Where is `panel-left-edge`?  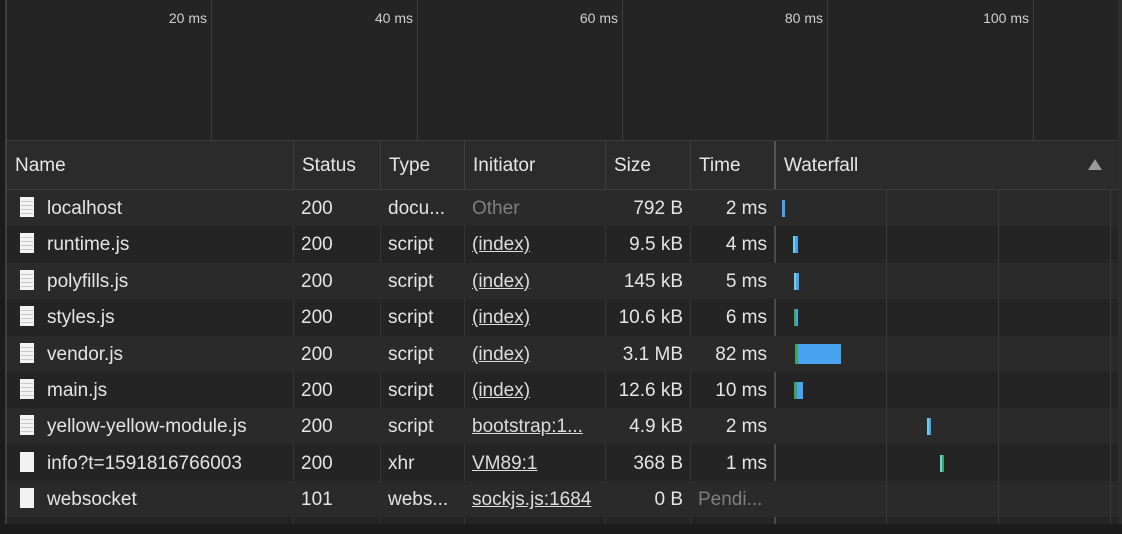
panel-left-edge is located at coordinates (3, 267).